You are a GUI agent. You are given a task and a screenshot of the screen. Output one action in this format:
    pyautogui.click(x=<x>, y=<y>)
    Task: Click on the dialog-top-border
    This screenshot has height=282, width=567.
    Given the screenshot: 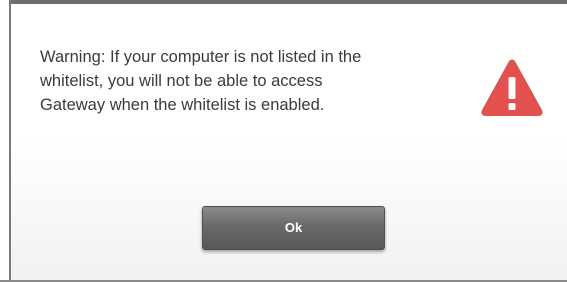 What is the action you would take?
    pyautogui.click(x=283, y=2)
    